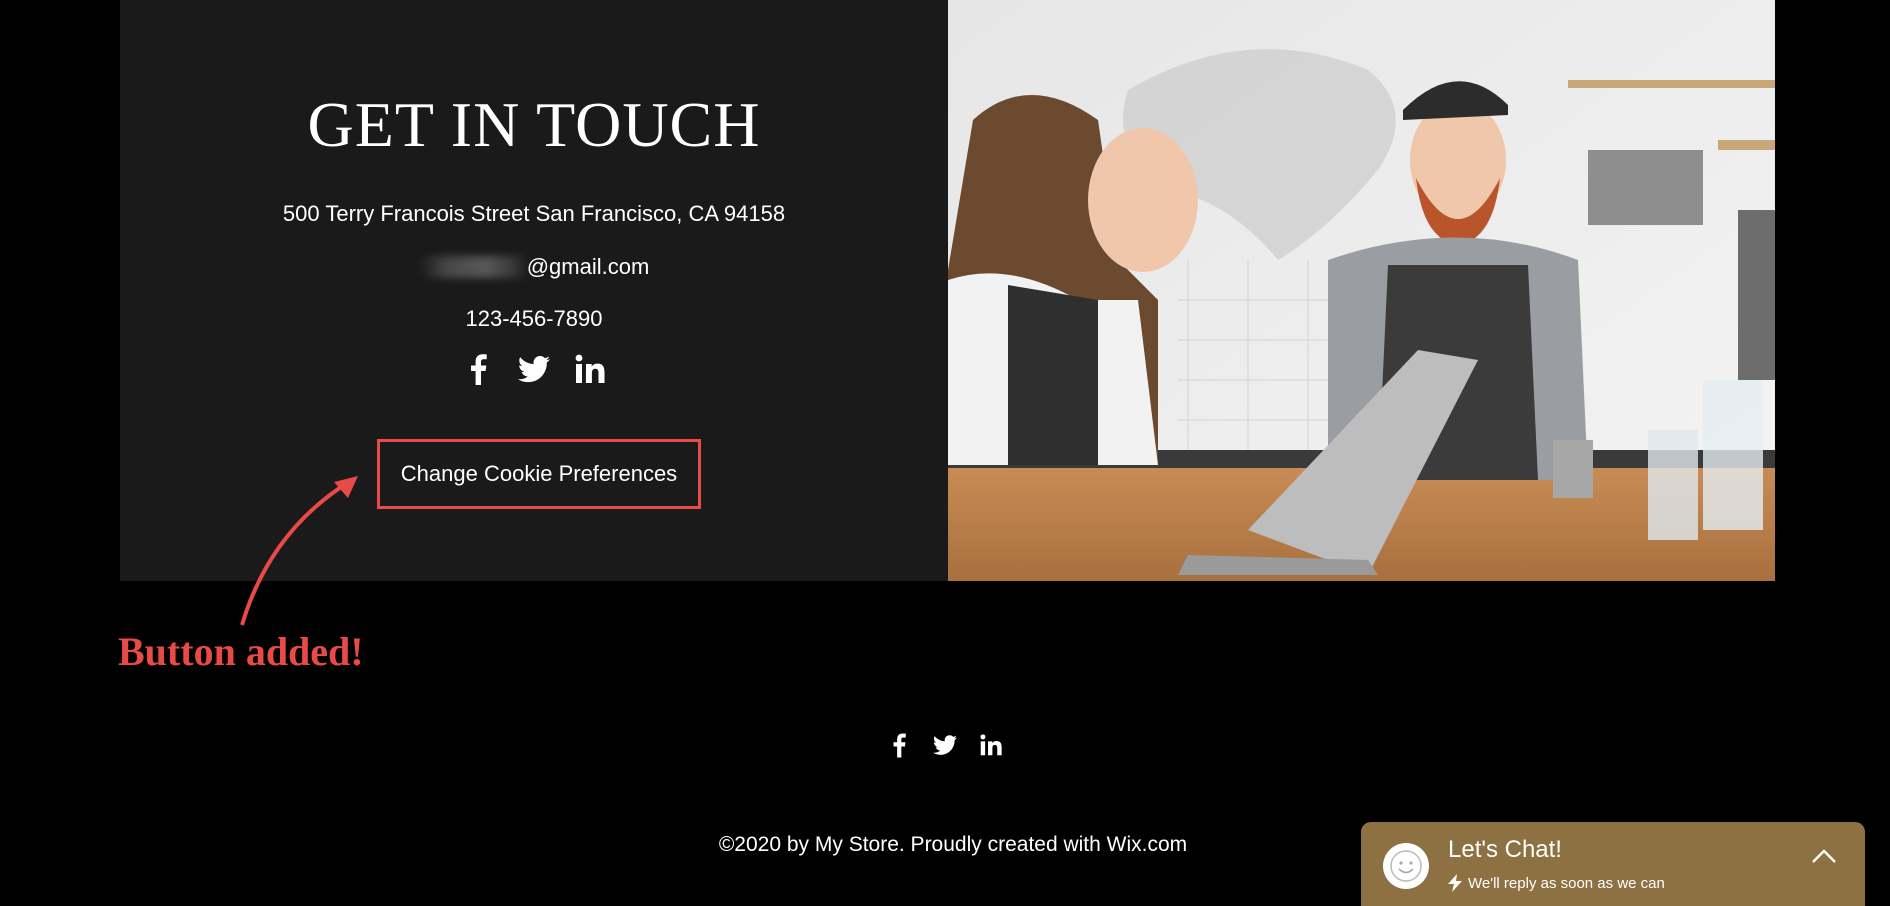  What do you see at coordinates (534, 318) in the screenshot?
I see `contact-phone: 123-456-7890` at bounding box center [534, 318].